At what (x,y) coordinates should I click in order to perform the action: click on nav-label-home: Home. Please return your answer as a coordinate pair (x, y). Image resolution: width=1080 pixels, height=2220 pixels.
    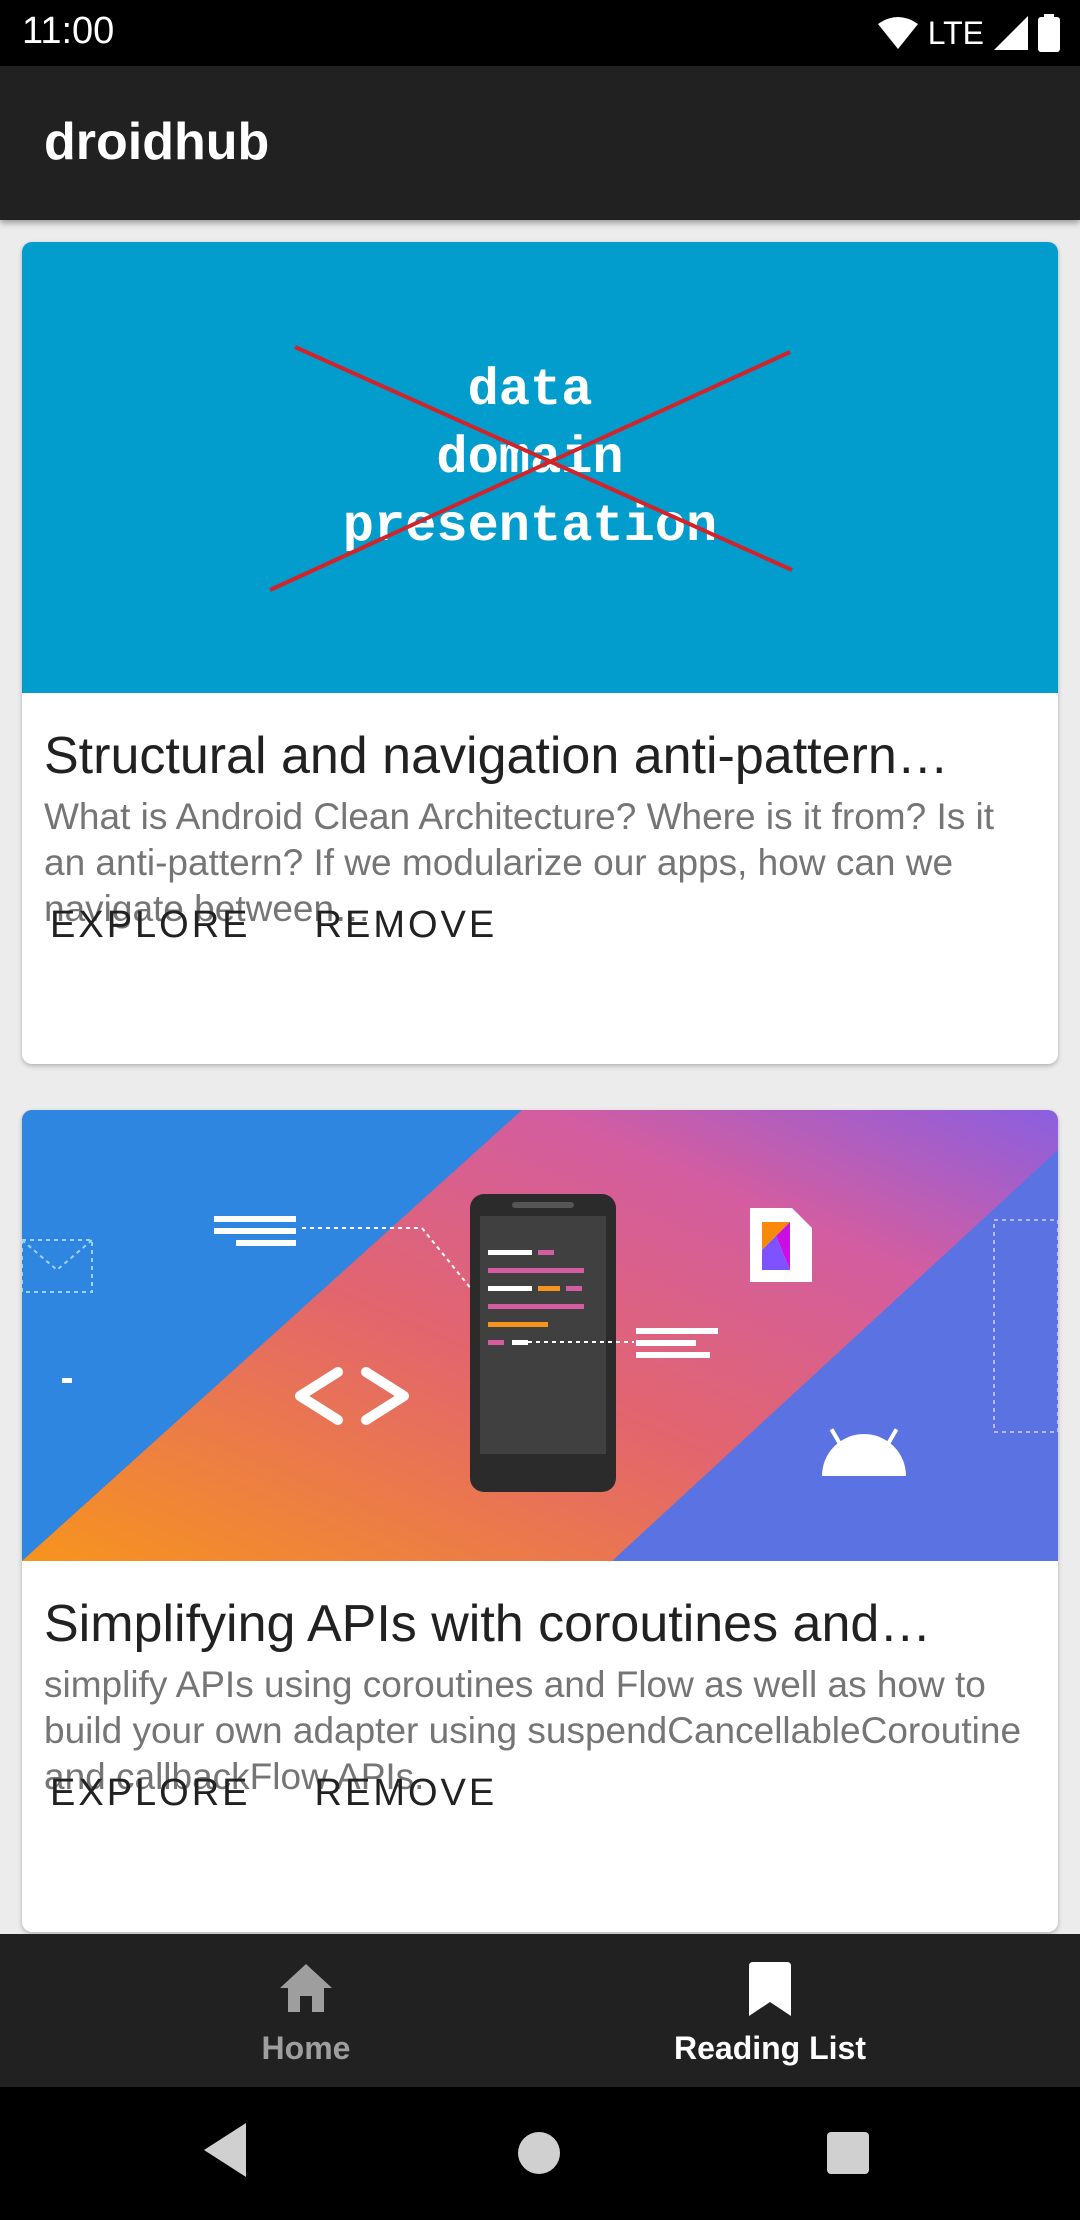
    Looking at the image, I should click on (306, 2048).